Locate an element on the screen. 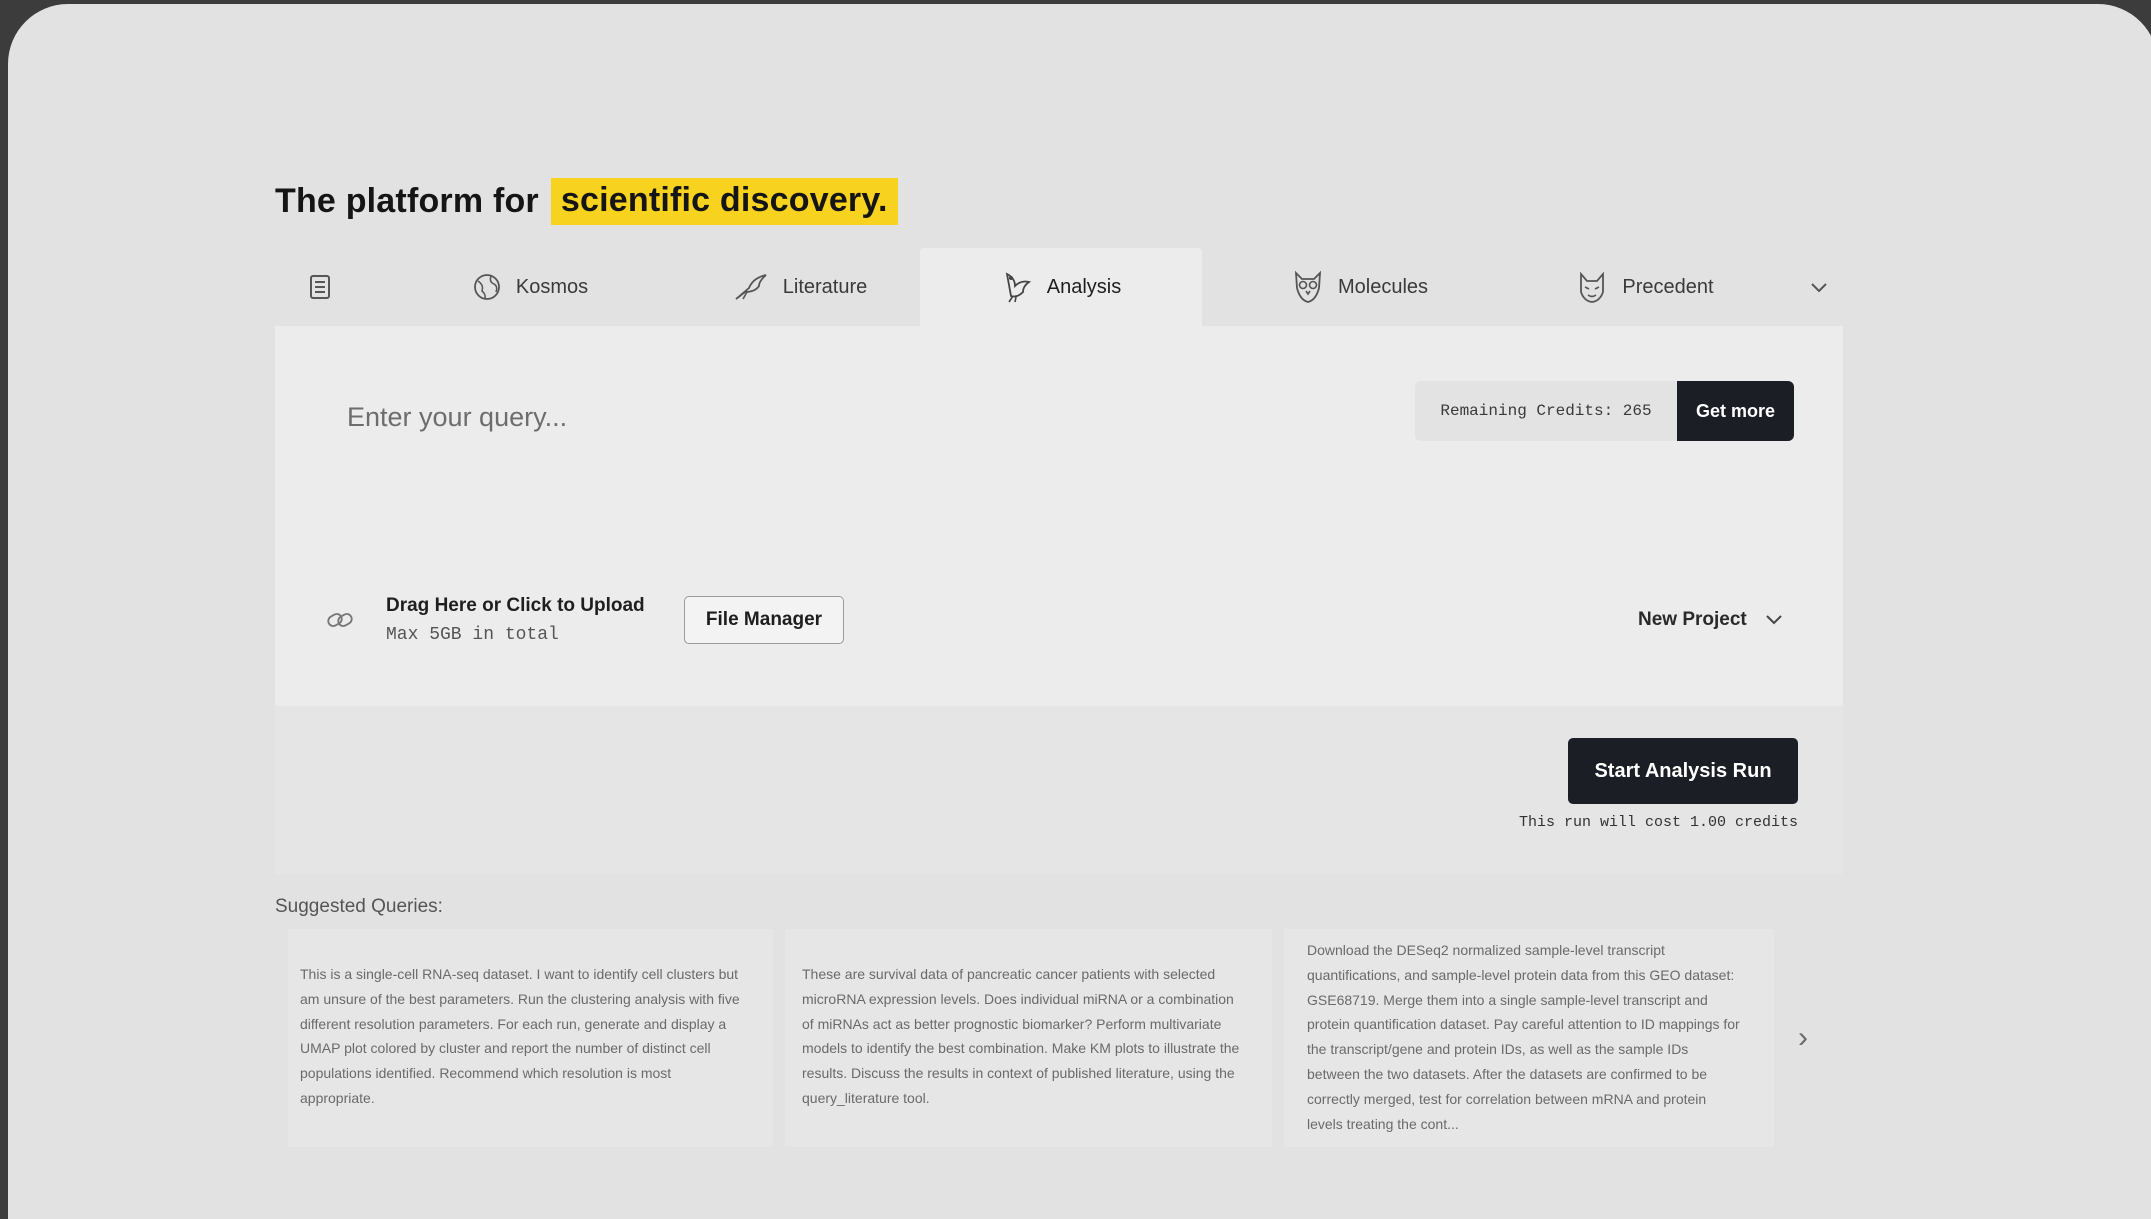 This screenshot has height=1219, width=2151. suggested-queries-label: Suggested Queries: is located at coordinates (359, 906).